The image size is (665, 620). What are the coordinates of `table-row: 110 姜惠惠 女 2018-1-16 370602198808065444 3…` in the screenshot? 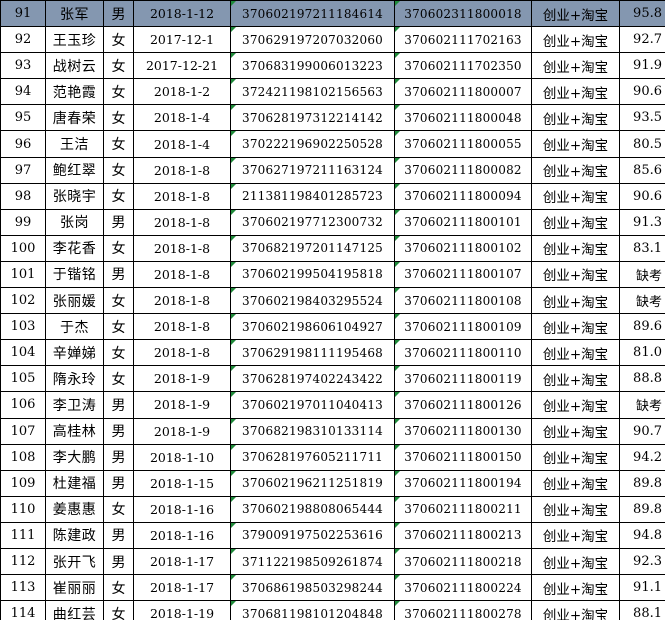 It's located at (332, 509).